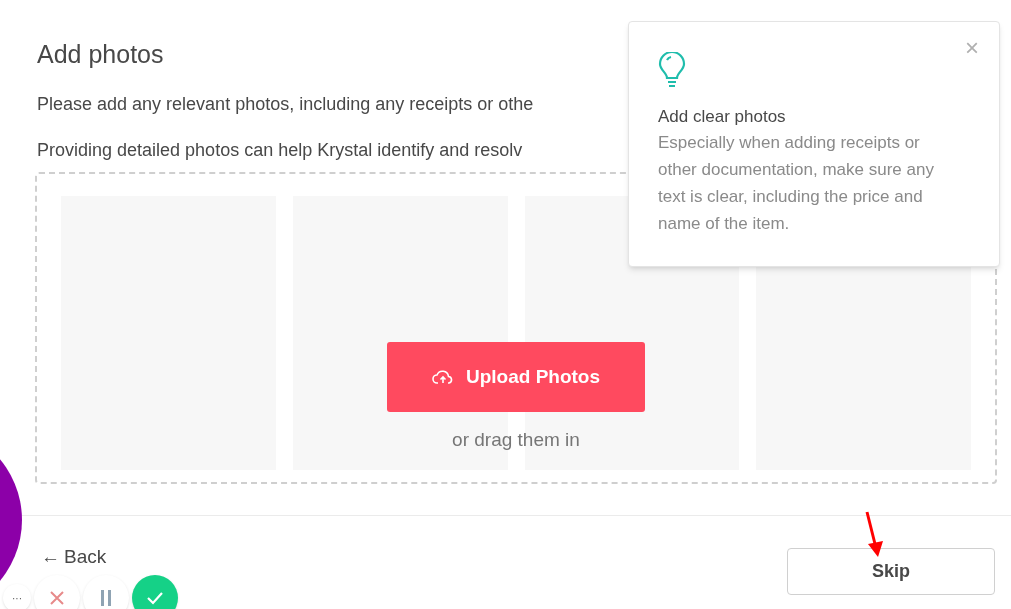 The height and width of the screenshot is (609, 1011). What do you see at coordinates (891, 571) in the screenshot?
I see `skip-button: Skip` at bounding box center [891, 571].